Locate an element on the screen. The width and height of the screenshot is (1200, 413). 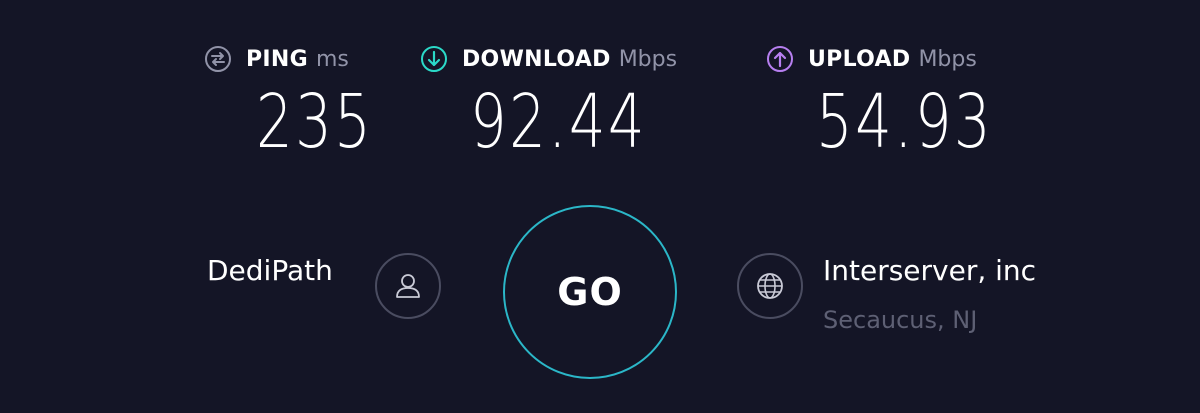
user-icon is located at coordinates (408, 286).